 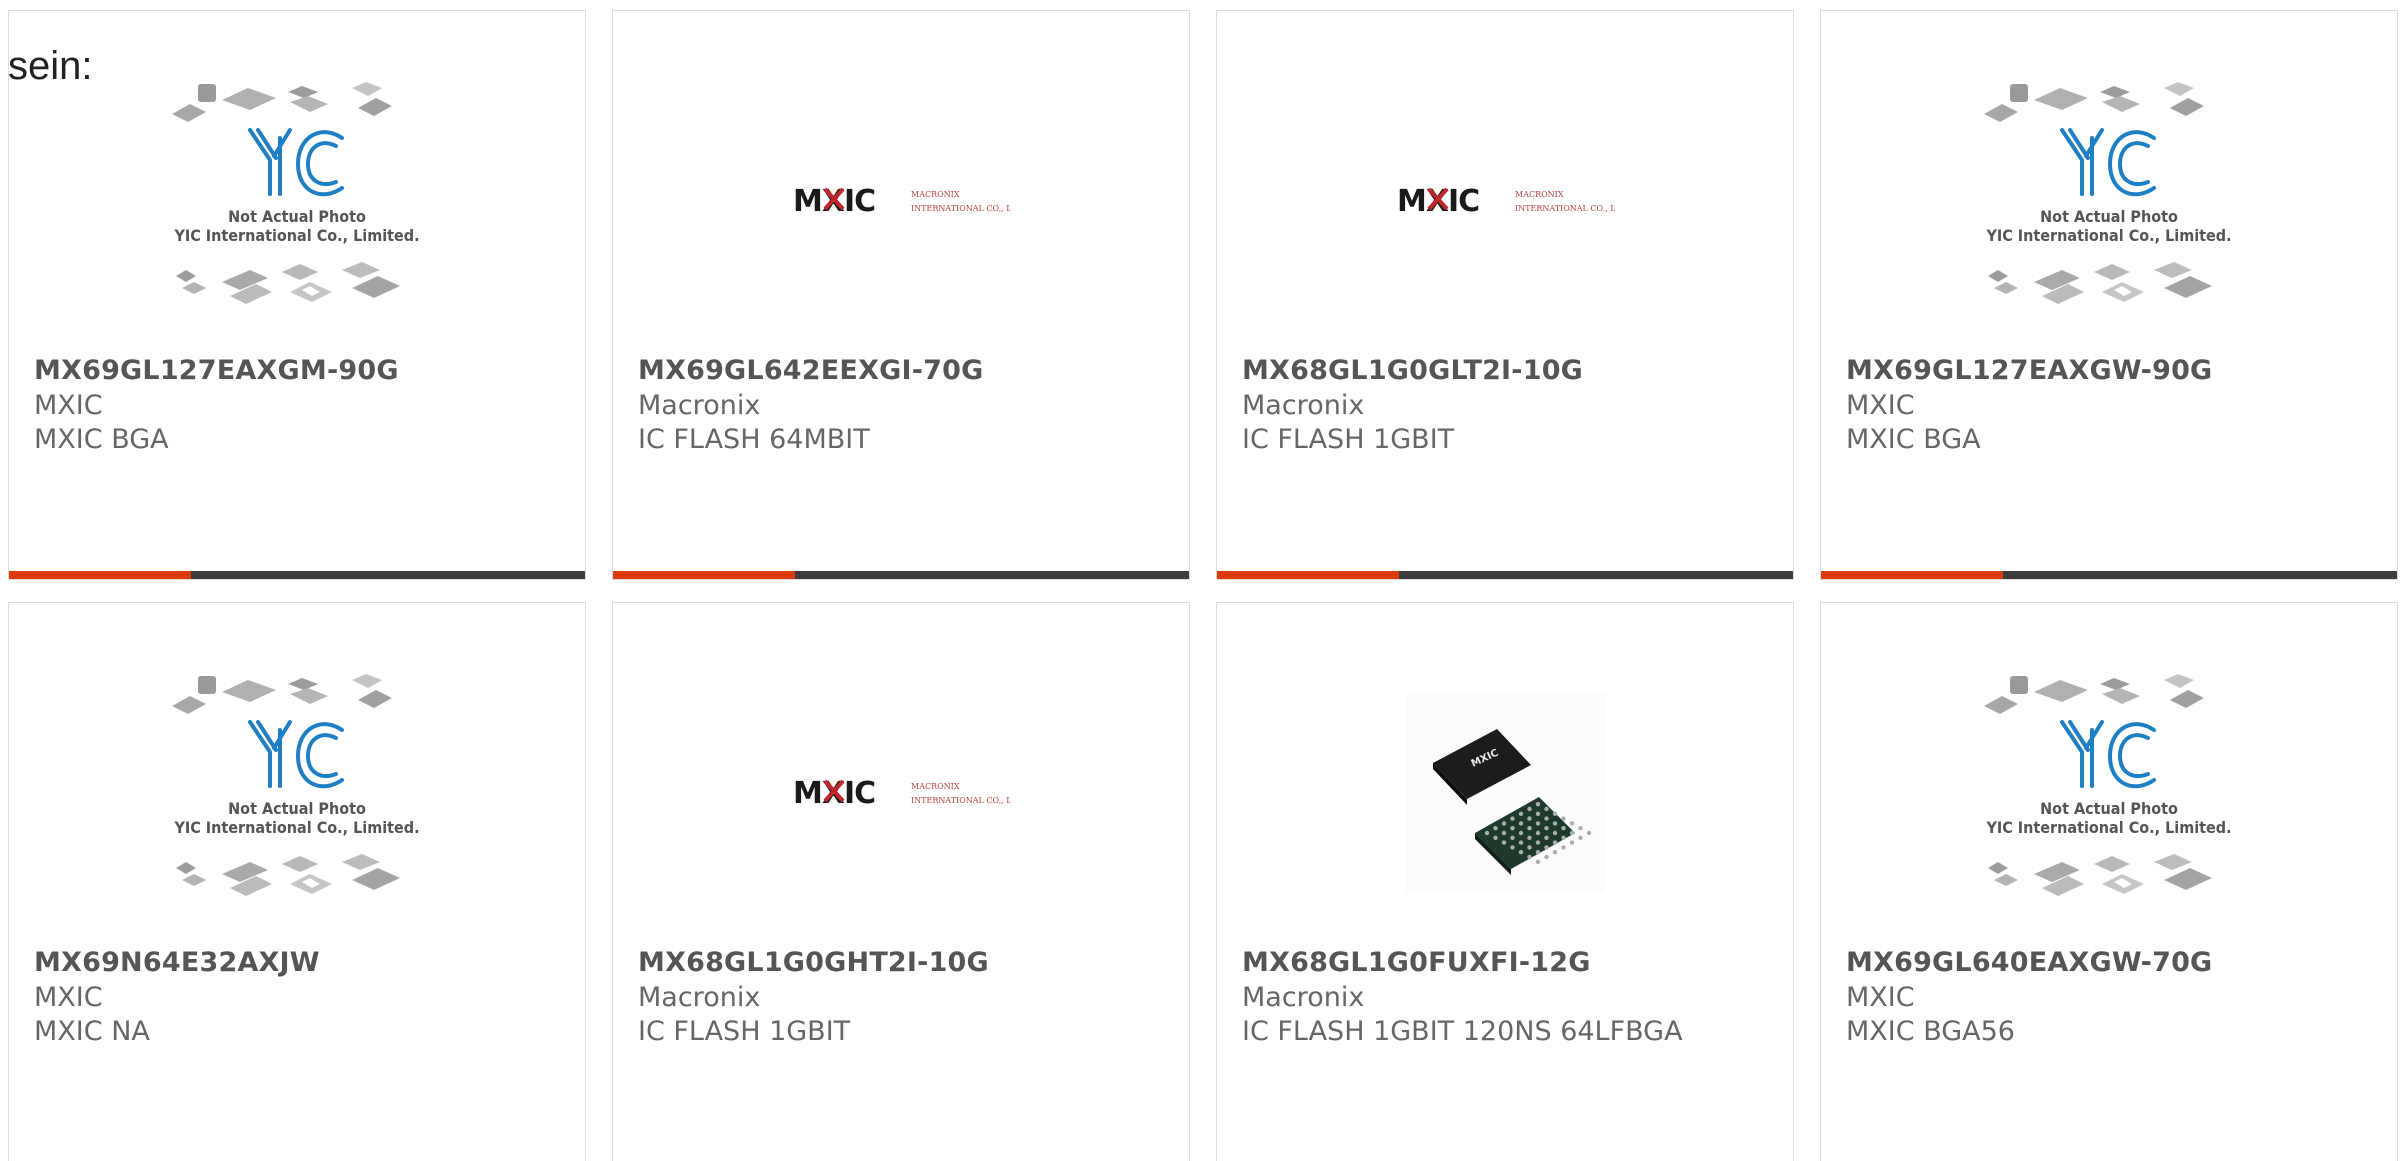 I want to click on product-description: MXIC BGA56, so click(x=1930, y=1031).